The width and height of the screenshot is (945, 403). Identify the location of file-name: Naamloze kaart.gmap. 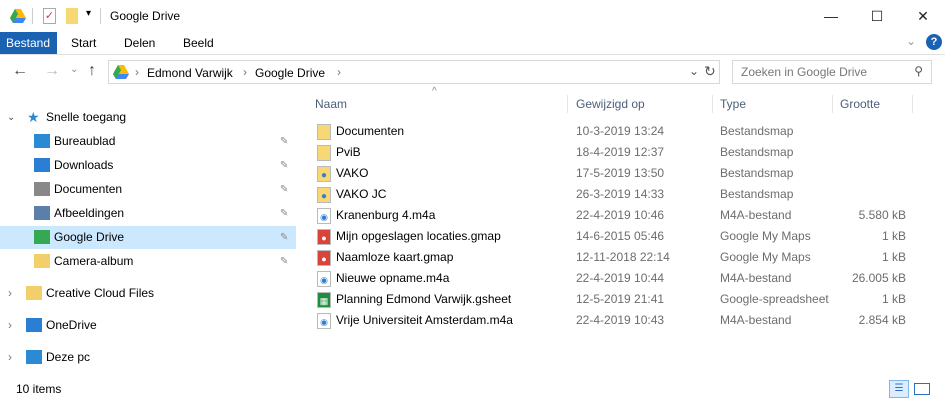
(395, 257).